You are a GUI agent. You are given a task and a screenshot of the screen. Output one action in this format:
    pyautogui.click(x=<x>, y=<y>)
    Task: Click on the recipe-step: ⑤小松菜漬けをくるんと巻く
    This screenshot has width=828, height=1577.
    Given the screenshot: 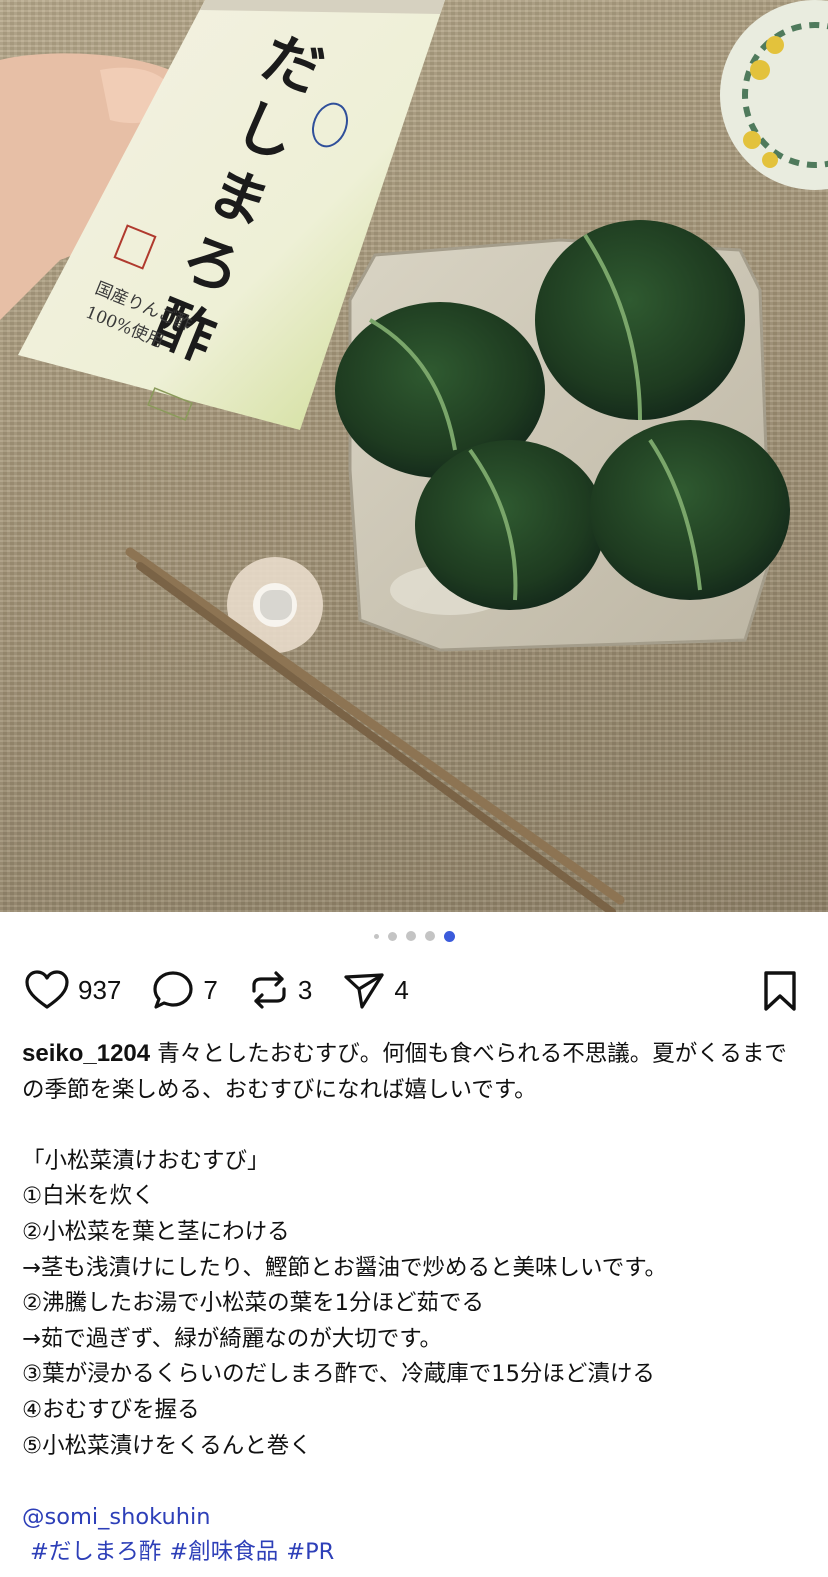 What is the action you would take?
    pyautogui.click(x=167, y=1445)
    